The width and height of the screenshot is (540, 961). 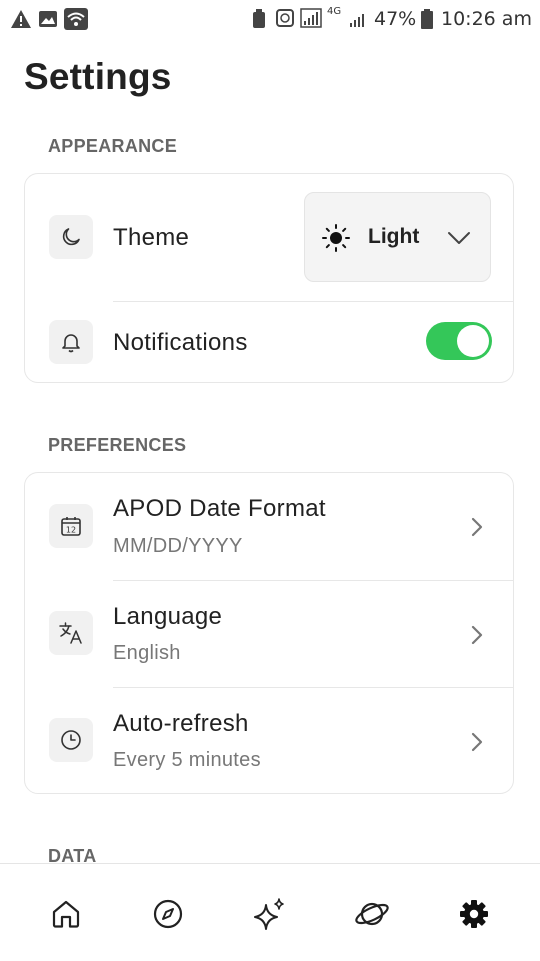 I want to click on bell-icon, so click(x=71, y=343).